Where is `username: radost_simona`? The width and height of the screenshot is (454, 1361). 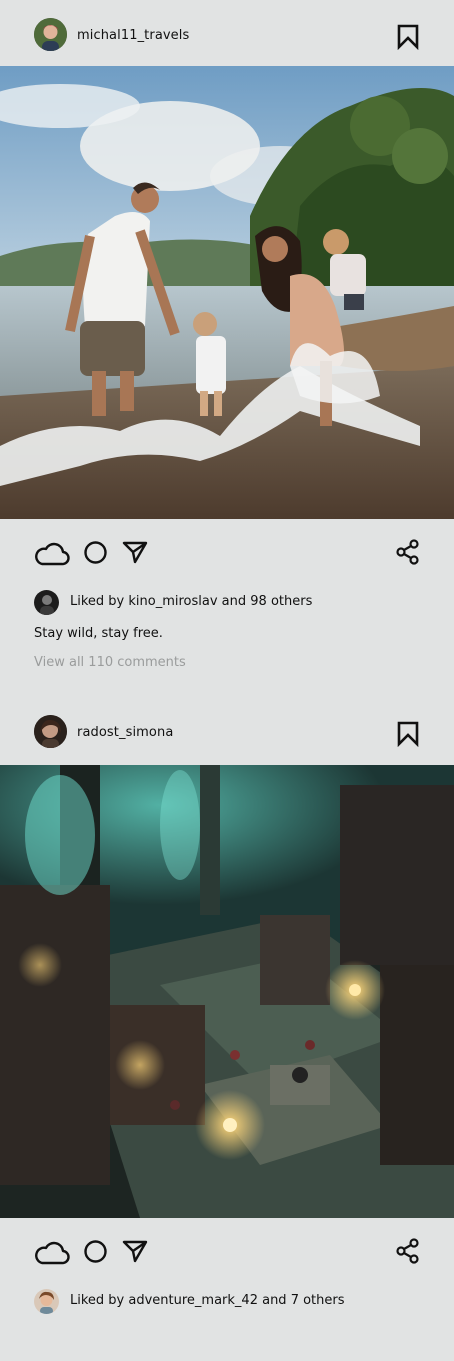 username: radost_simona is located at coordinates (125, 733).